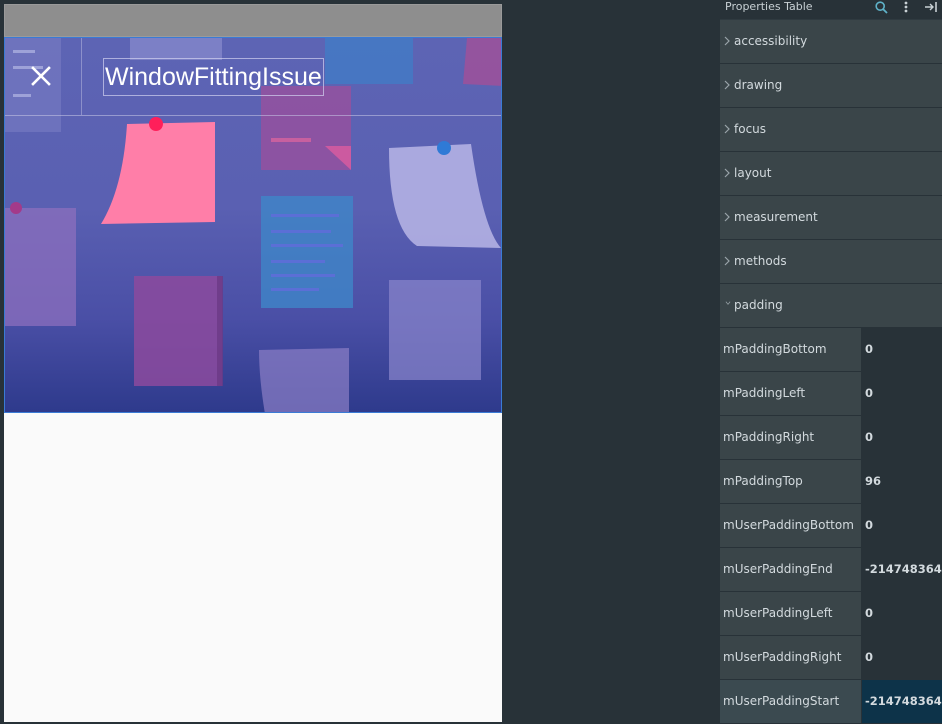 The height and width of the screenshot is (724, 942). I want to click on property-row: mUserPaddingBottom 0, so click(831, 526).